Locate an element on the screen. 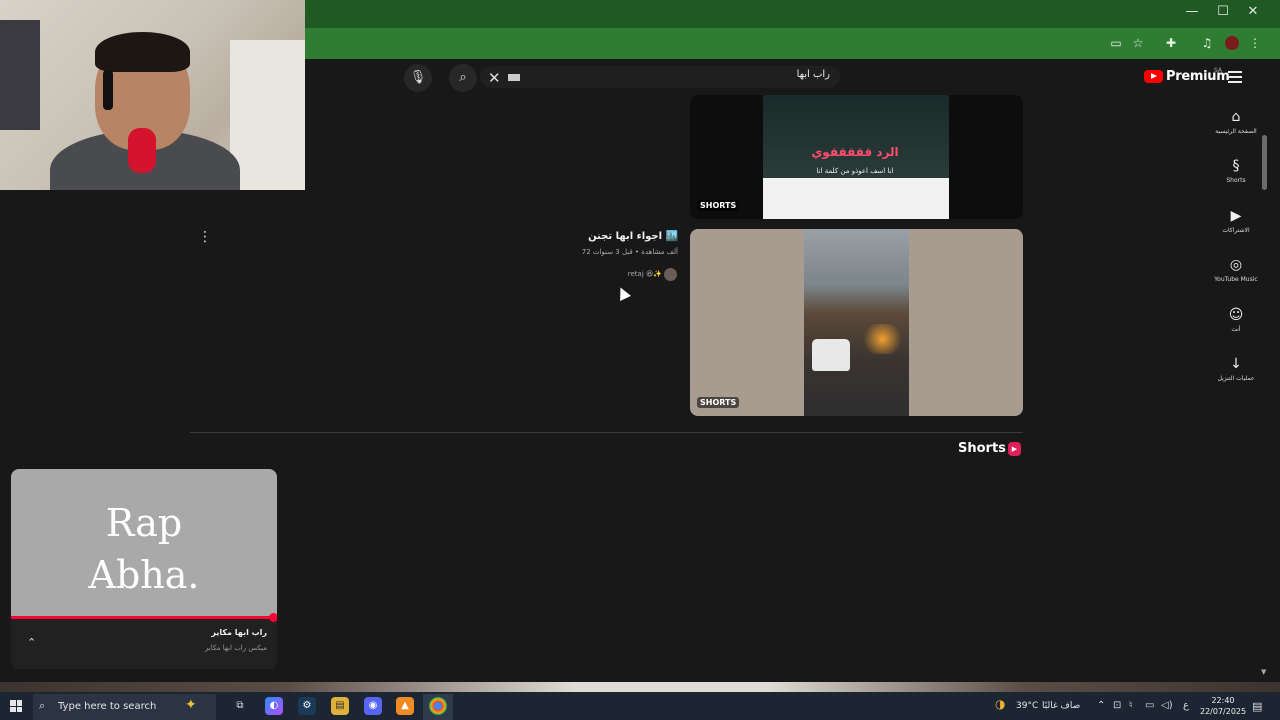  taskbar-search-icon: ⌕ is located at coordinates (42, 705).